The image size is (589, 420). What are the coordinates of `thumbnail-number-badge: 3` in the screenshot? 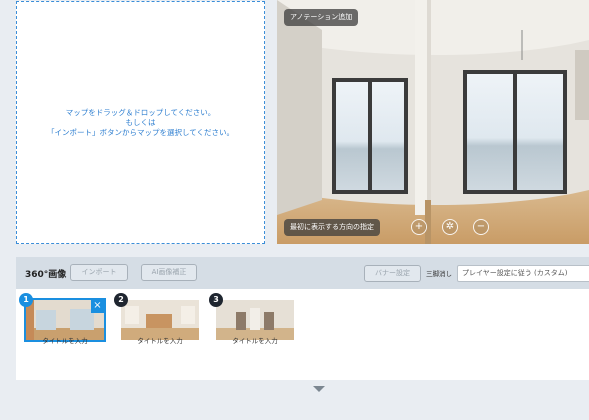 It's located at (216, 300).